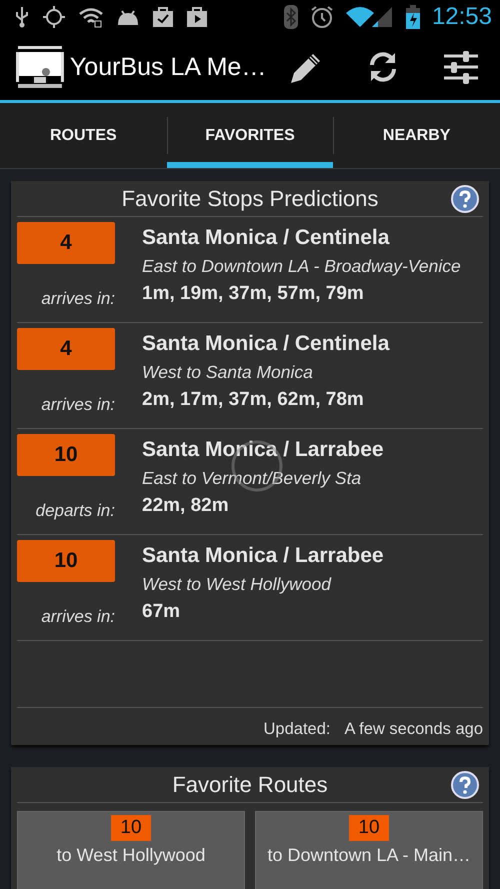 The height and width of the screenshot is (889, 500). Describe the element at coordinates (163, 17) in the screenshot. I see `checklist-icon` at that location.